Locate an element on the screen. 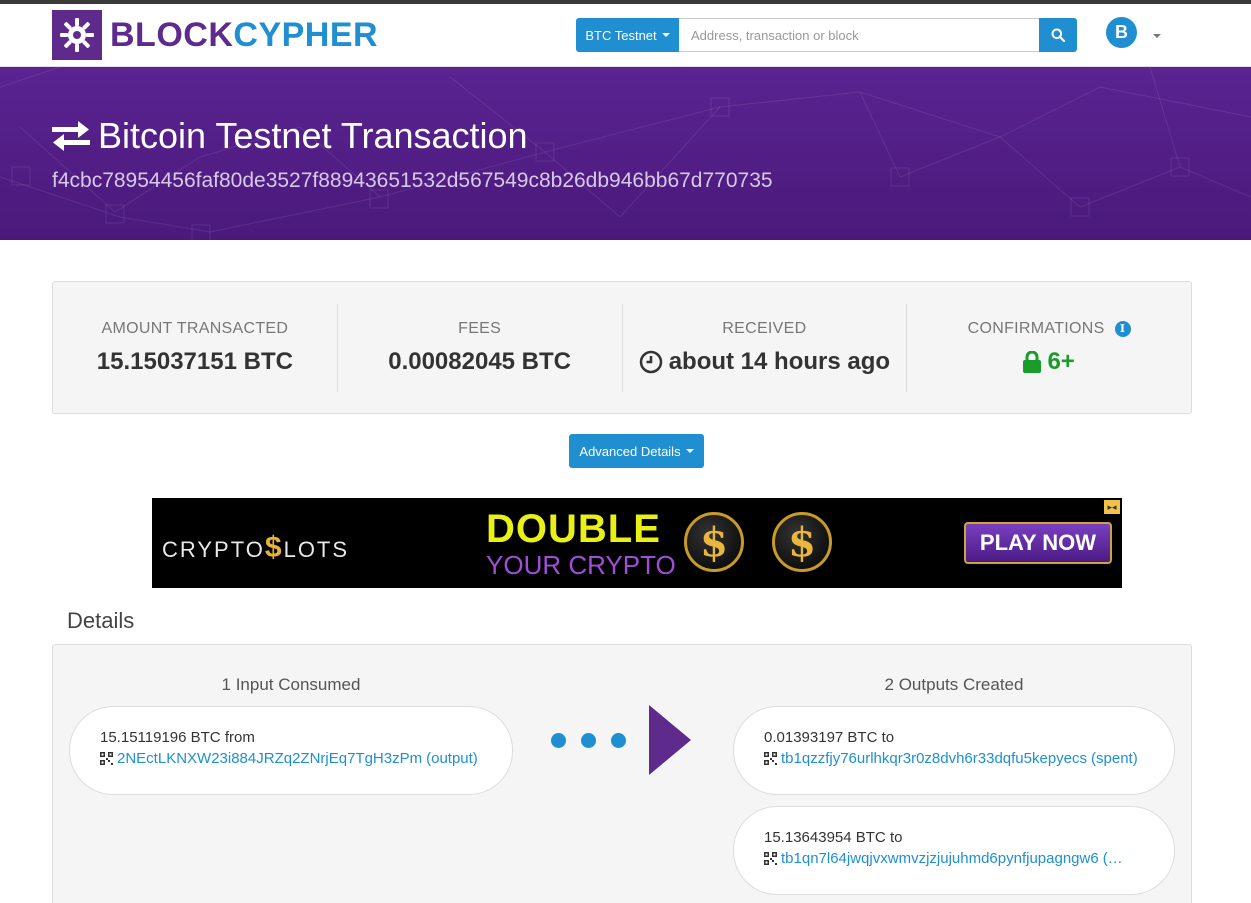 This screenshot has width=1251, height=903. output-amount: 0.01393197 BTC is located at coordinates (821, 737).